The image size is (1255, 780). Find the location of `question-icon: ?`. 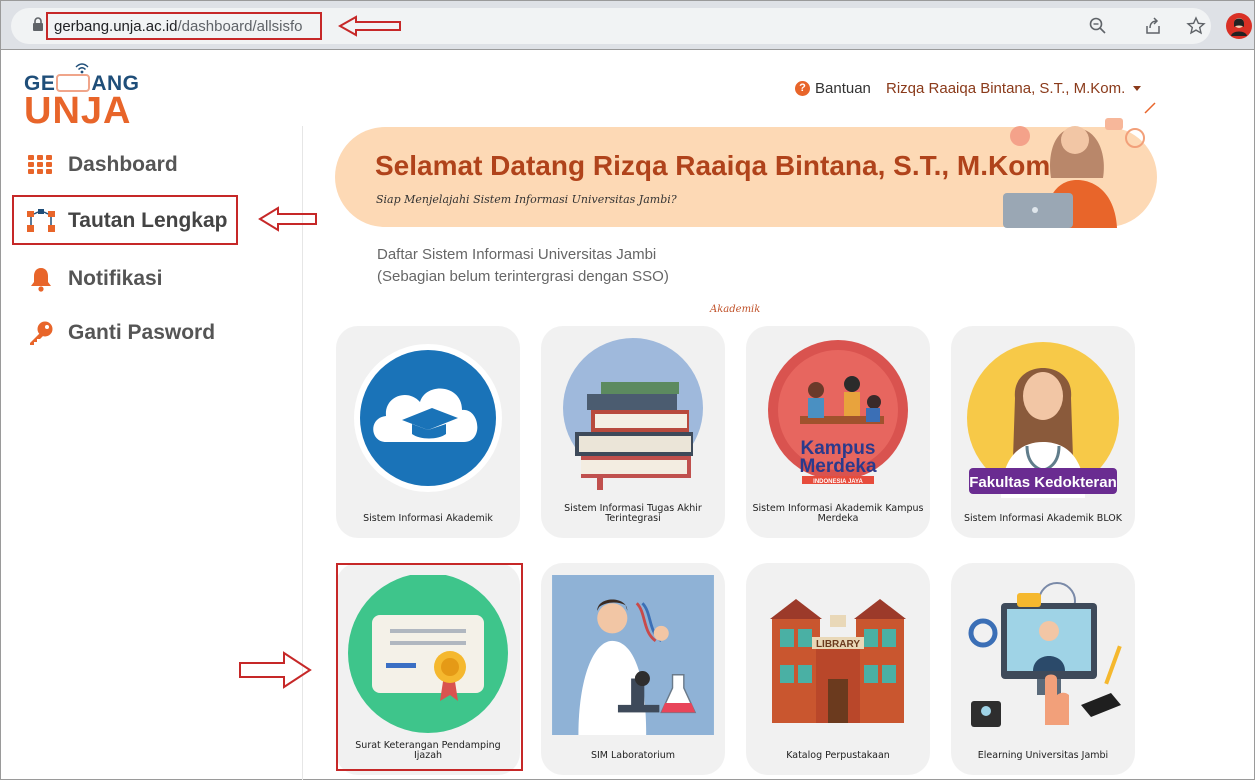

question-icon: ? is located at coordinates (802, 88).